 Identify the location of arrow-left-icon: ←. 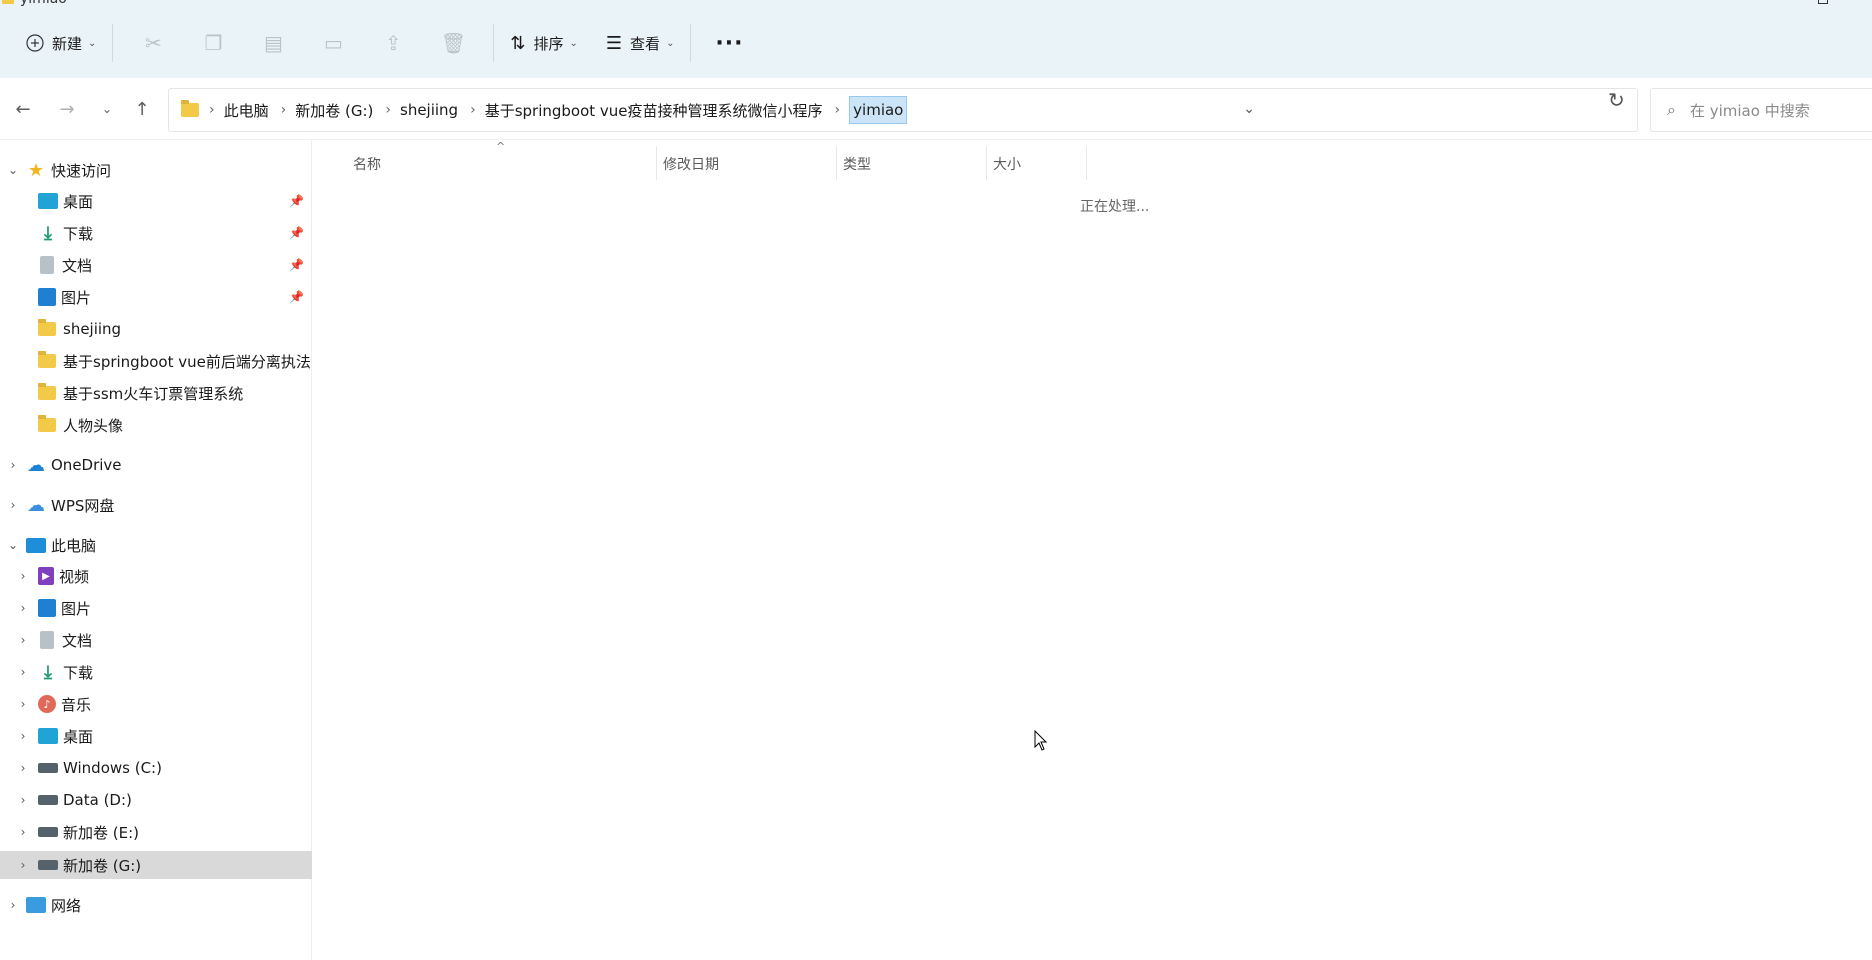
(23, 109).